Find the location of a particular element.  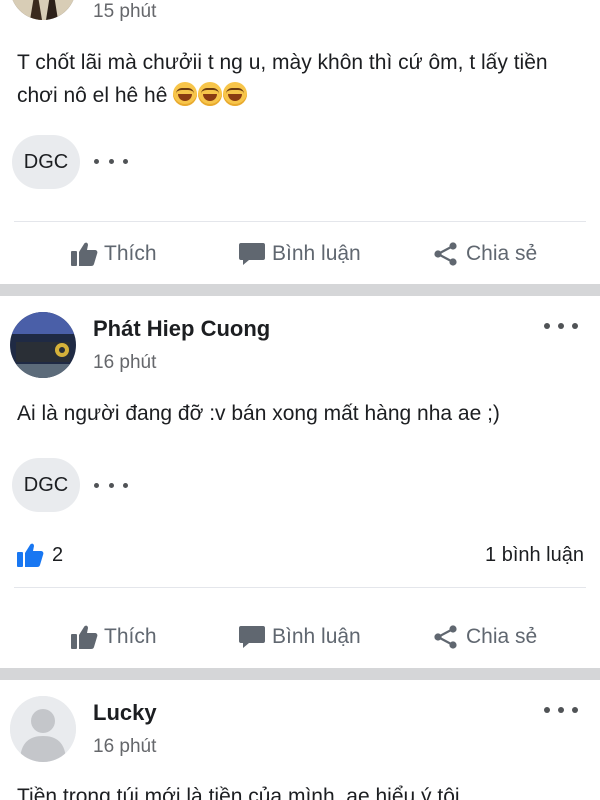

comment-count: 1 bình luận is located at coordinates (534, 555).